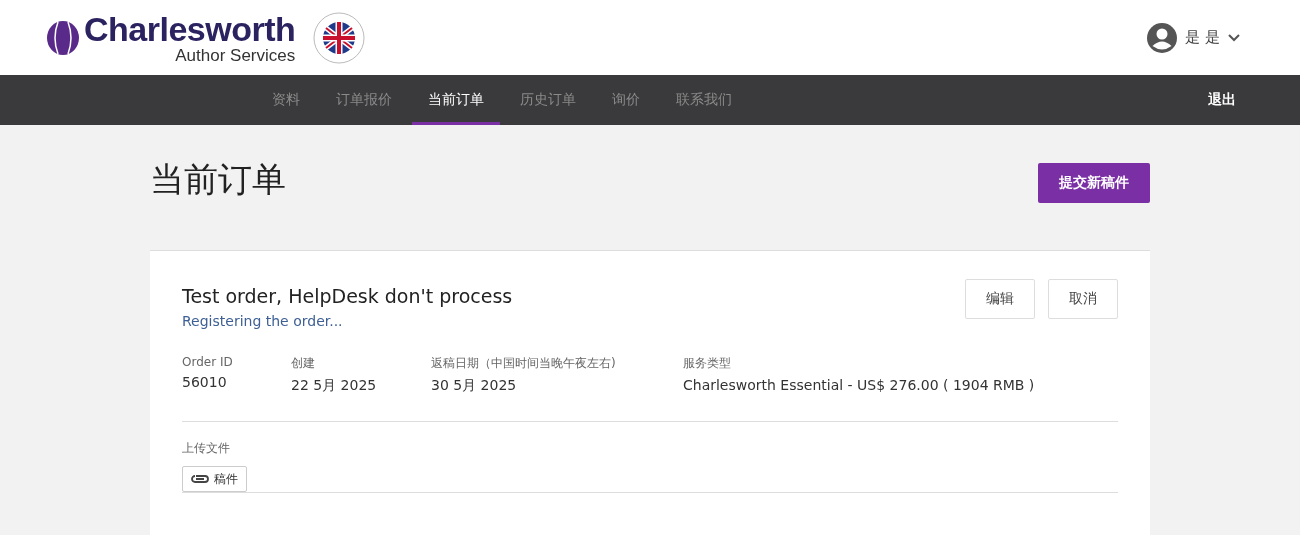  What do you see at coordinates (859, 385) in the screenshot?
I see `field-value: Charlesworth Essential - US$ 276.00 ( 1904 RMB )` at bounding box center [859, 385].